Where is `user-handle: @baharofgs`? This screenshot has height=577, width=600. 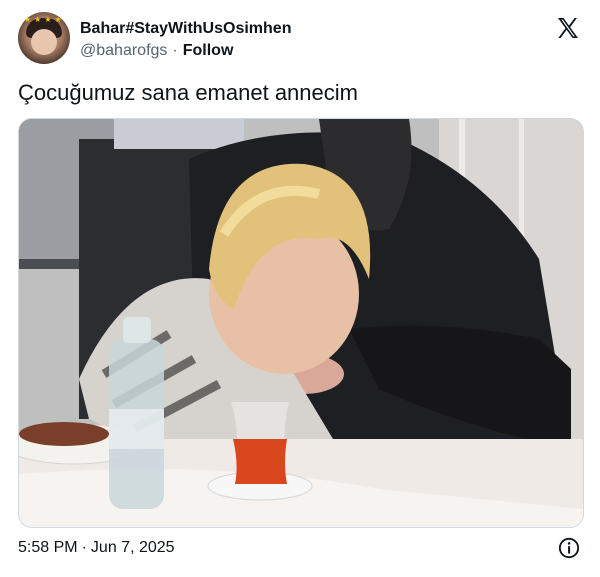 user-handle: @baharofgs is located at coordinates (123, 50).